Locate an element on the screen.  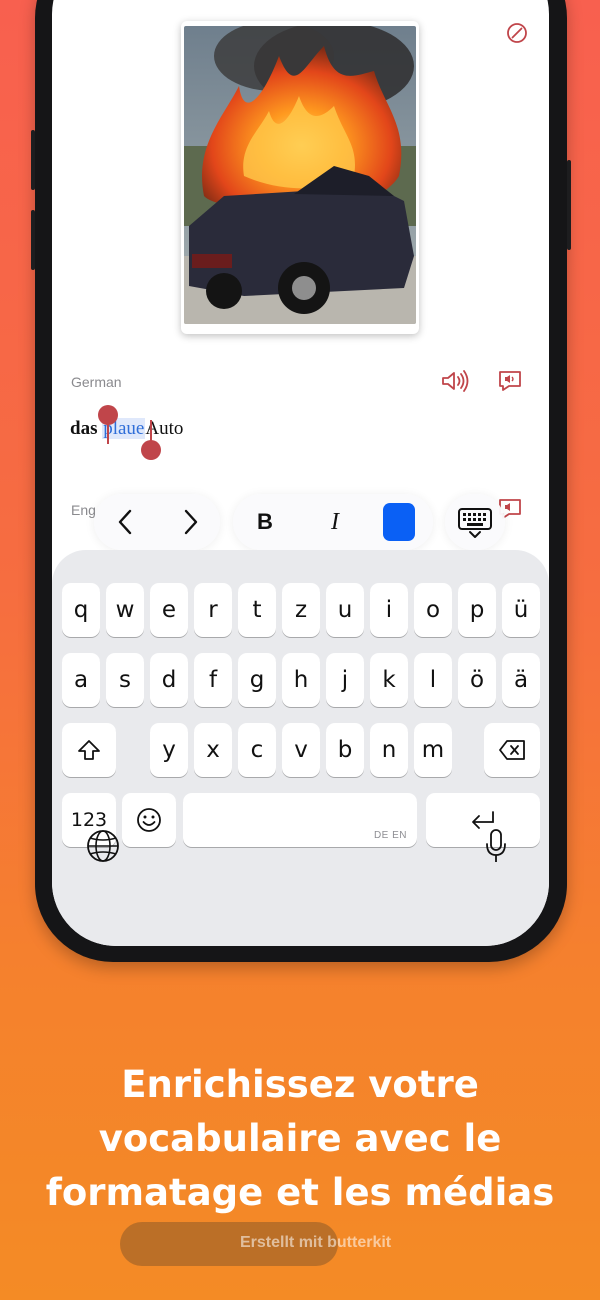
burning-car-photo is located at coordinates (300, 175).